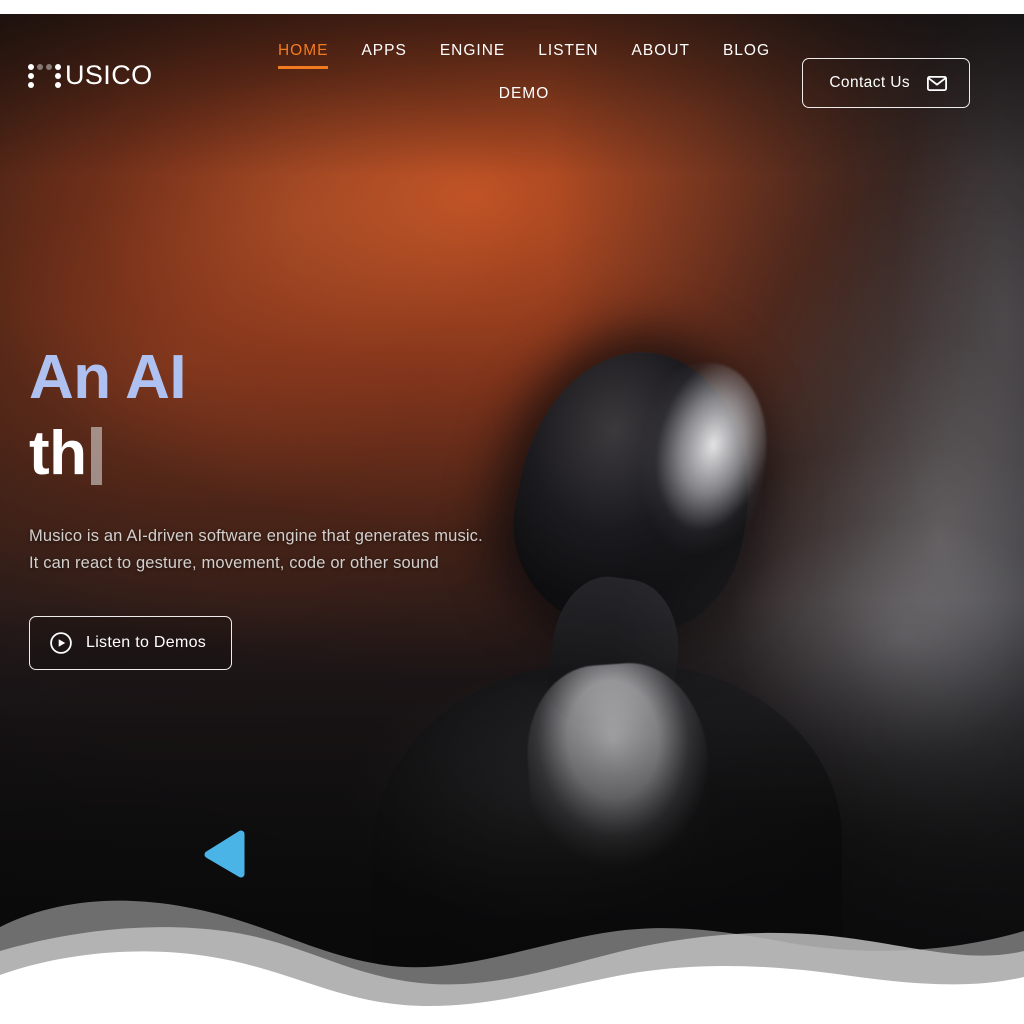 Image resolution: width=1024 pixels, height=1024 pixels. I want to click on logo: USICO, so click(90, 75).